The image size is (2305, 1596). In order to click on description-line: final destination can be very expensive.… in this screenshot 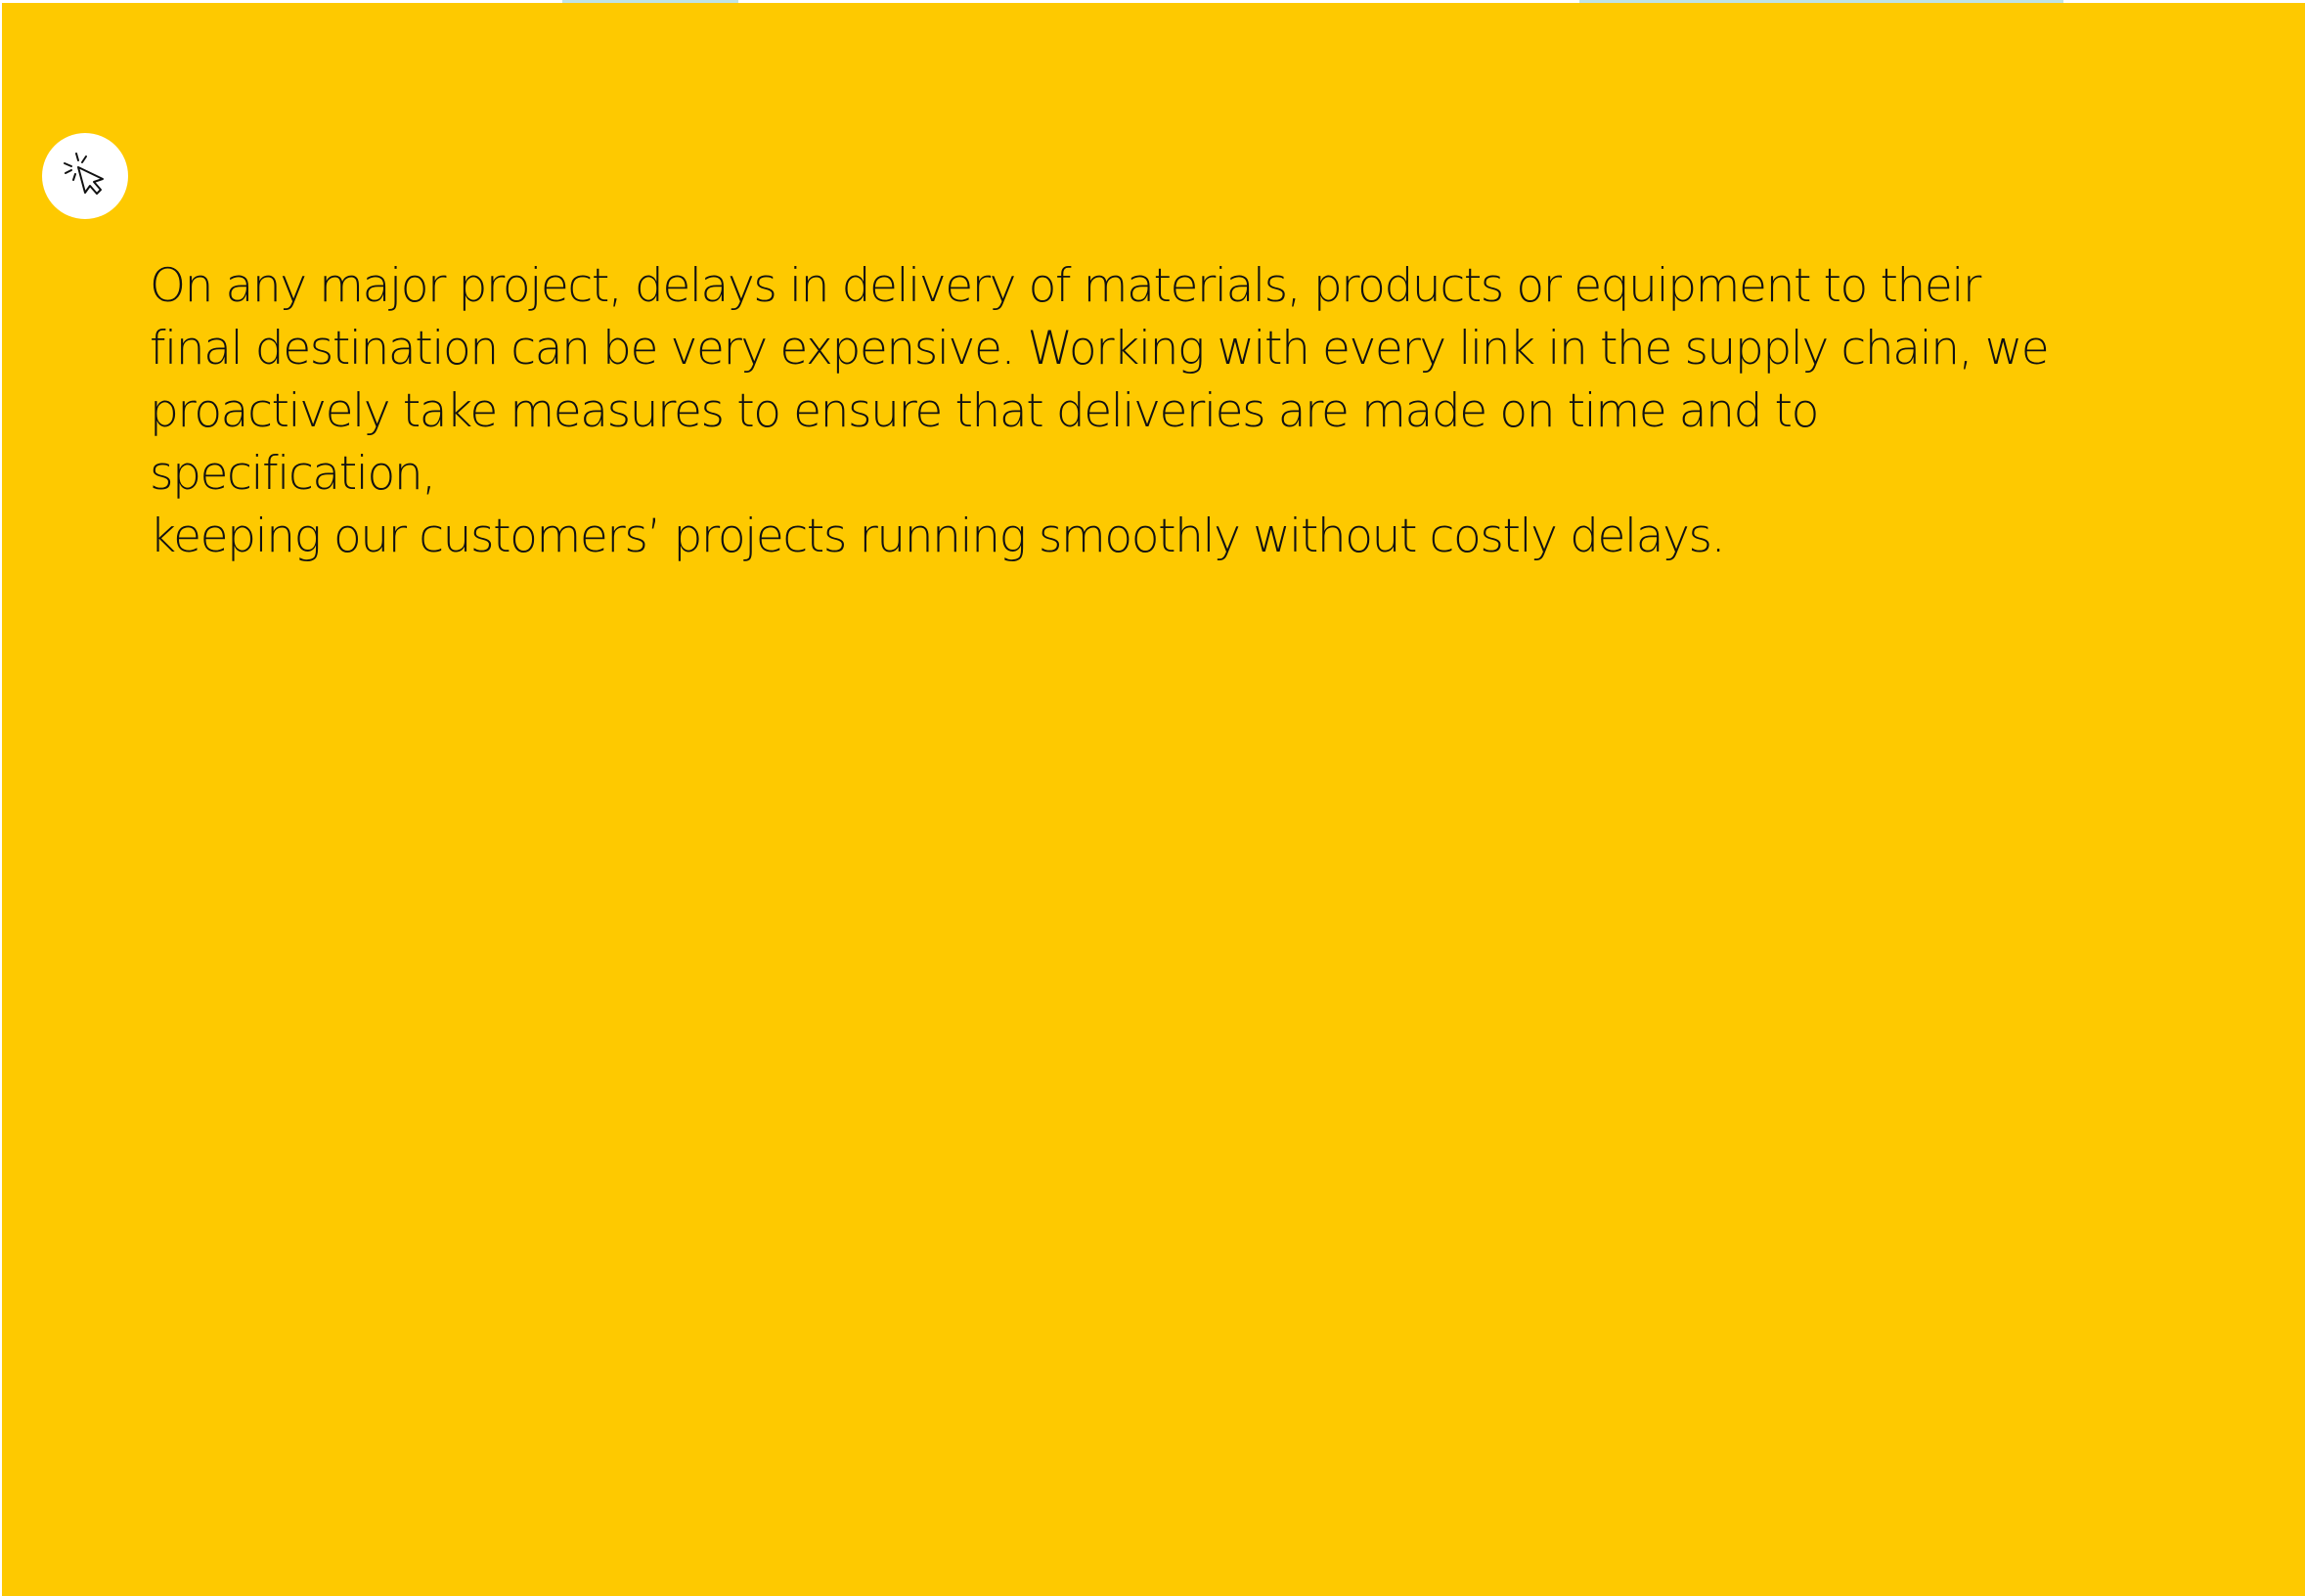, I will do `click(1100, 349)`.